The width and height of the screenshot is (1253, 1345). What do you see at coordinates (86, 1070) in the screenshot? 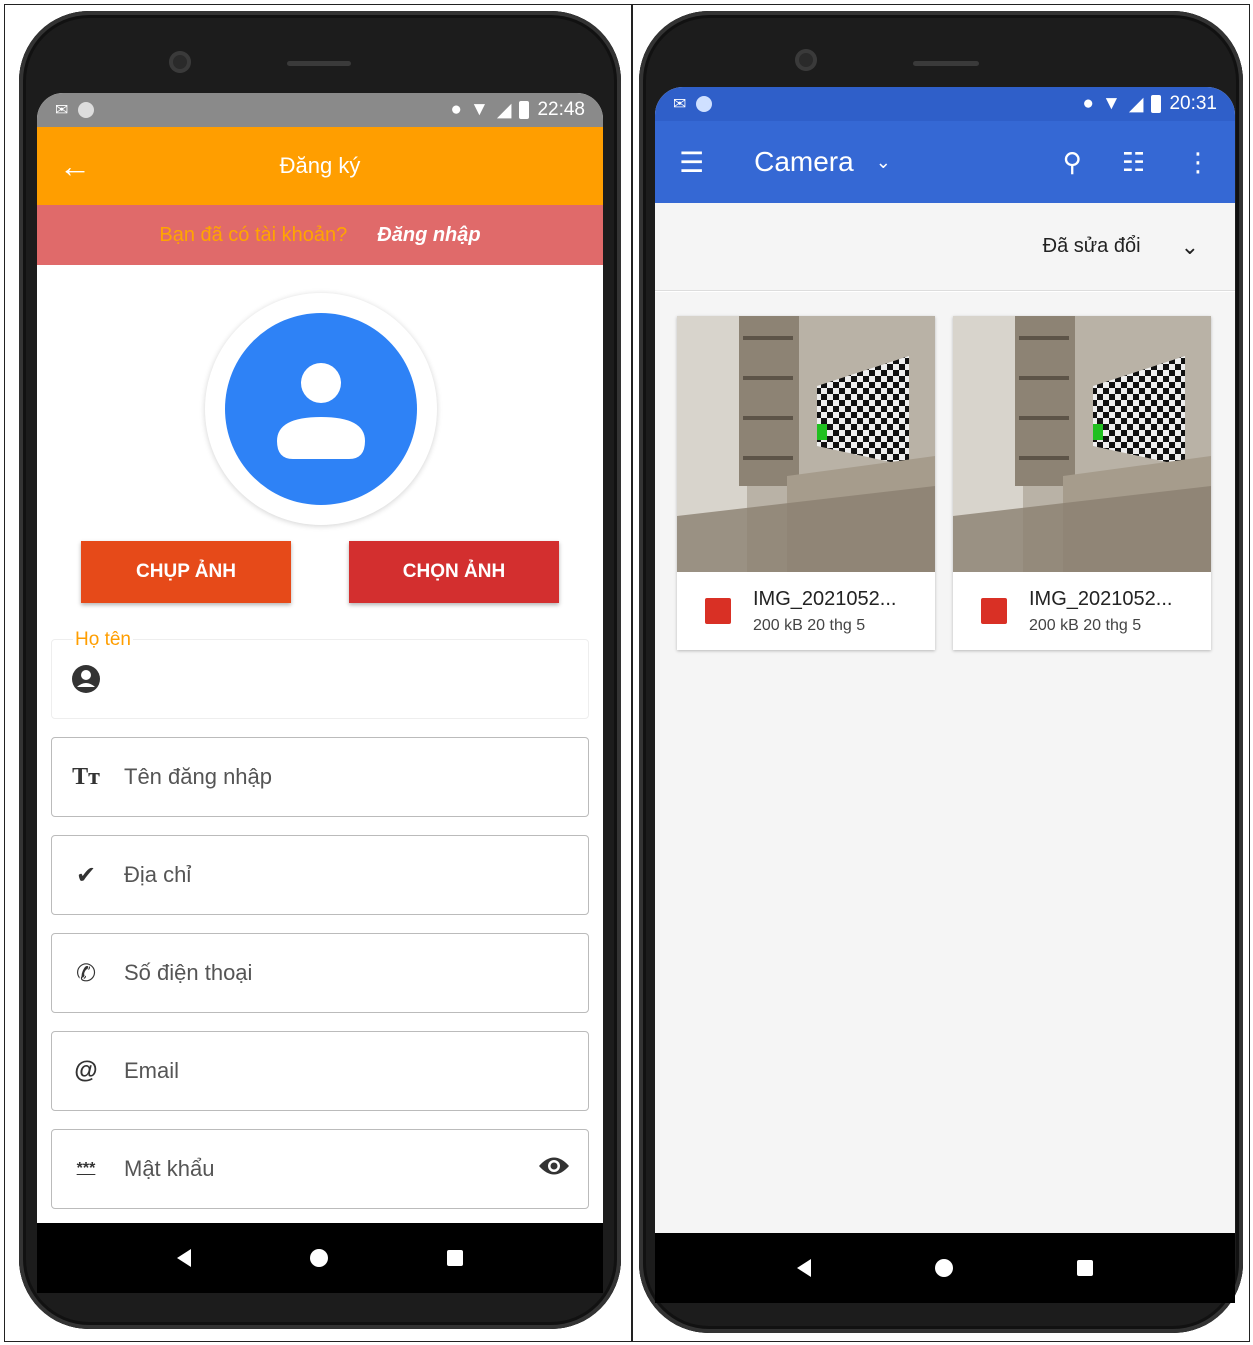
I see `at-sign-icon: @` at bounding box center [86, 1070].